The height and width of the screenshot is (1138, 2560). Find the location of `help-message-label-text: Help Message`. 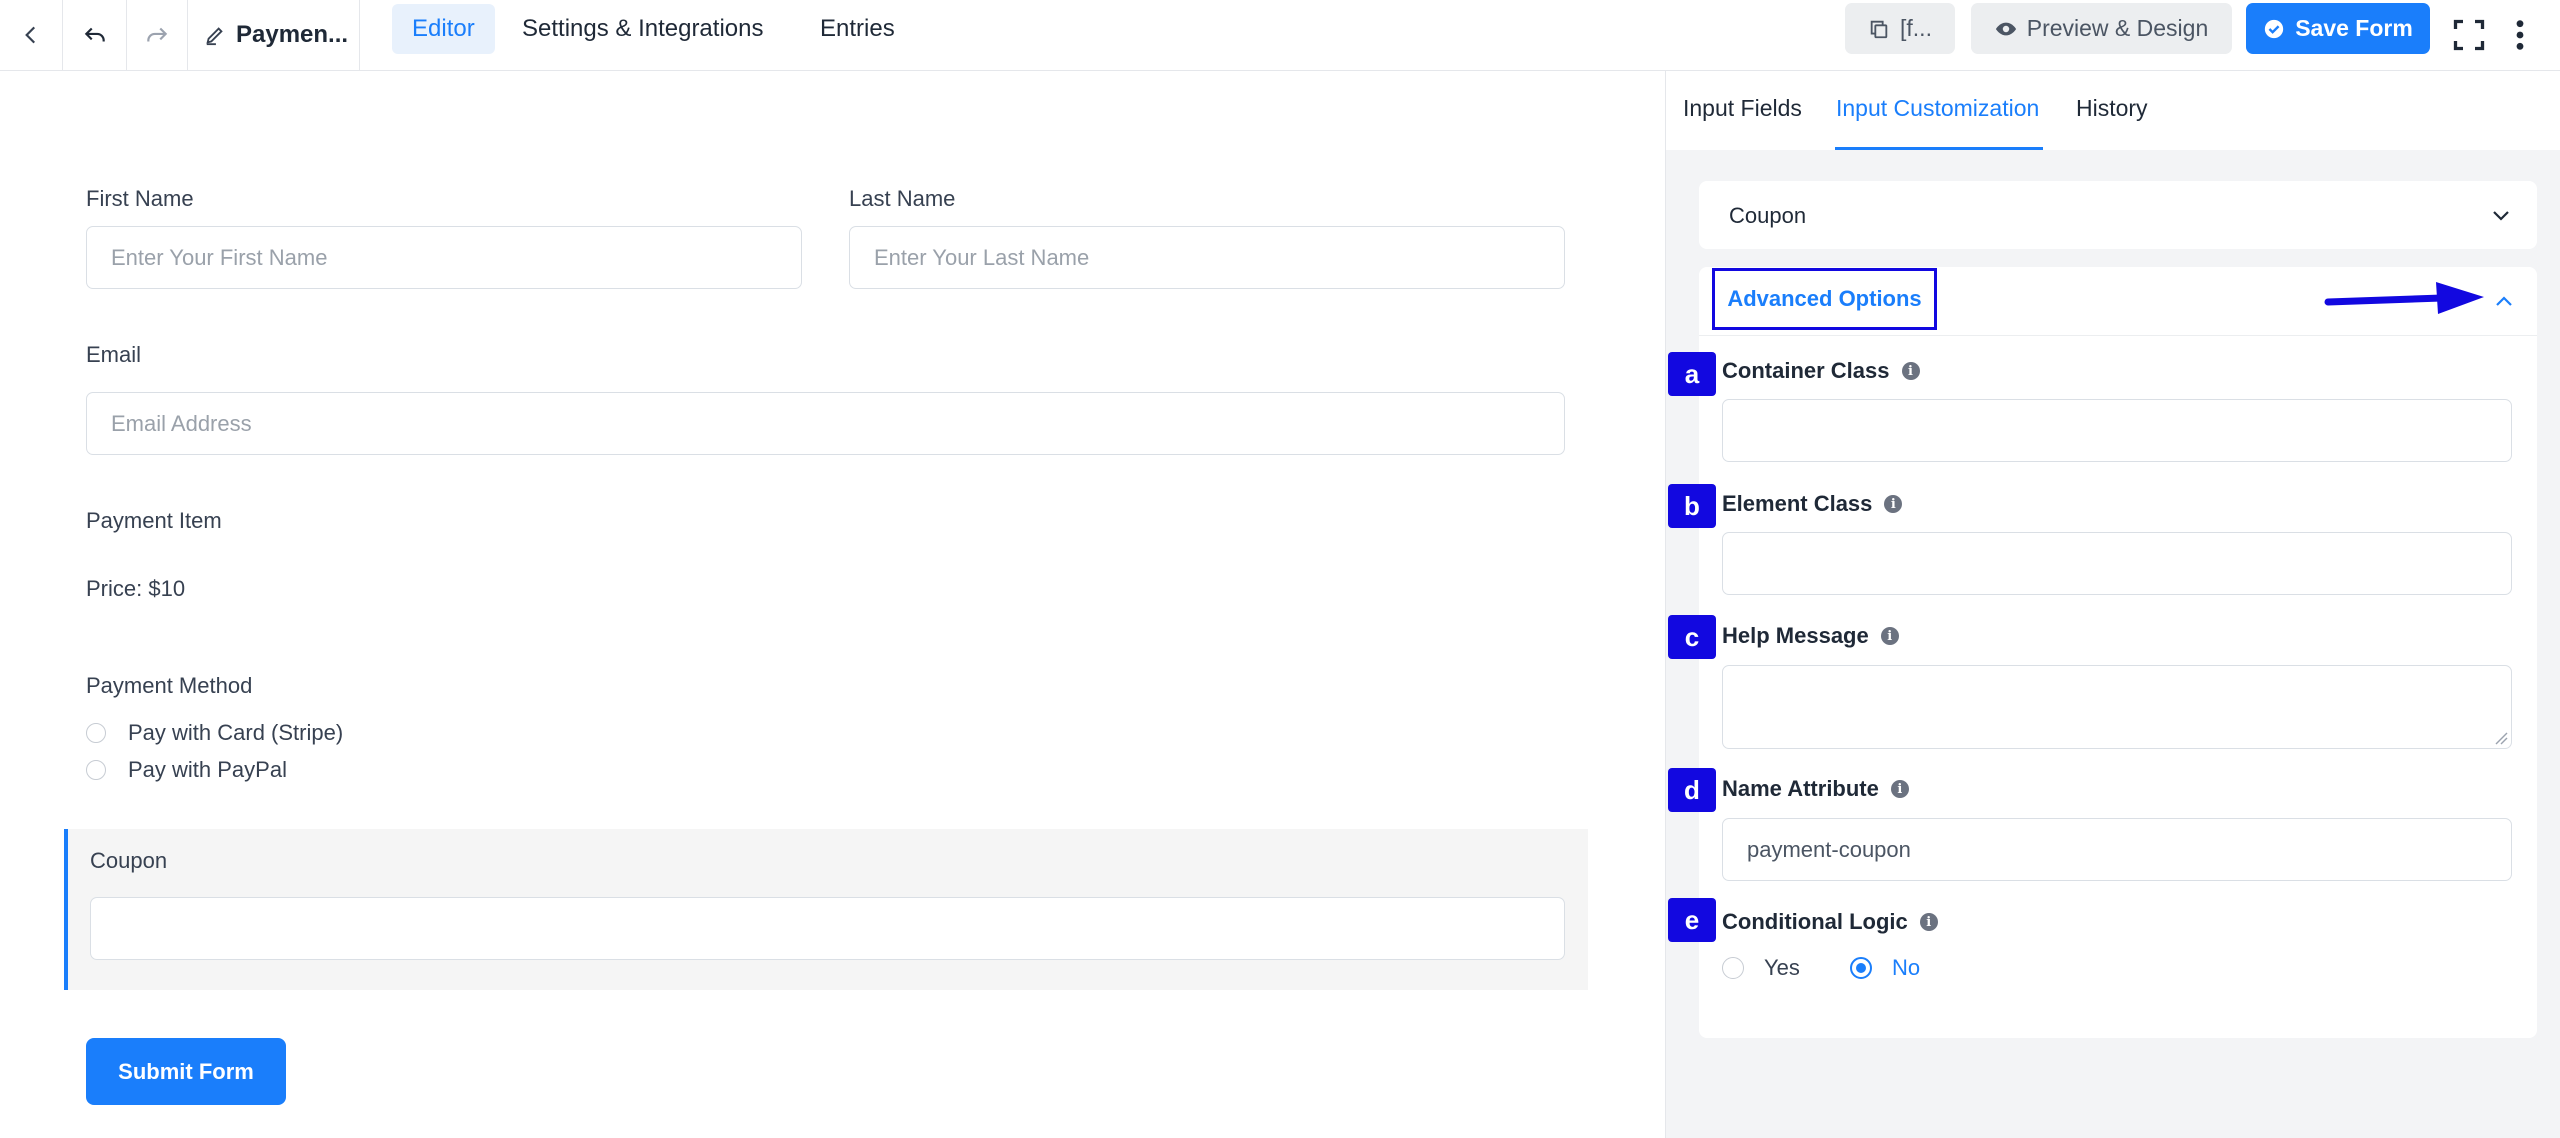

help-message-label-text: Help Message is located at coordinates (1795, 635).